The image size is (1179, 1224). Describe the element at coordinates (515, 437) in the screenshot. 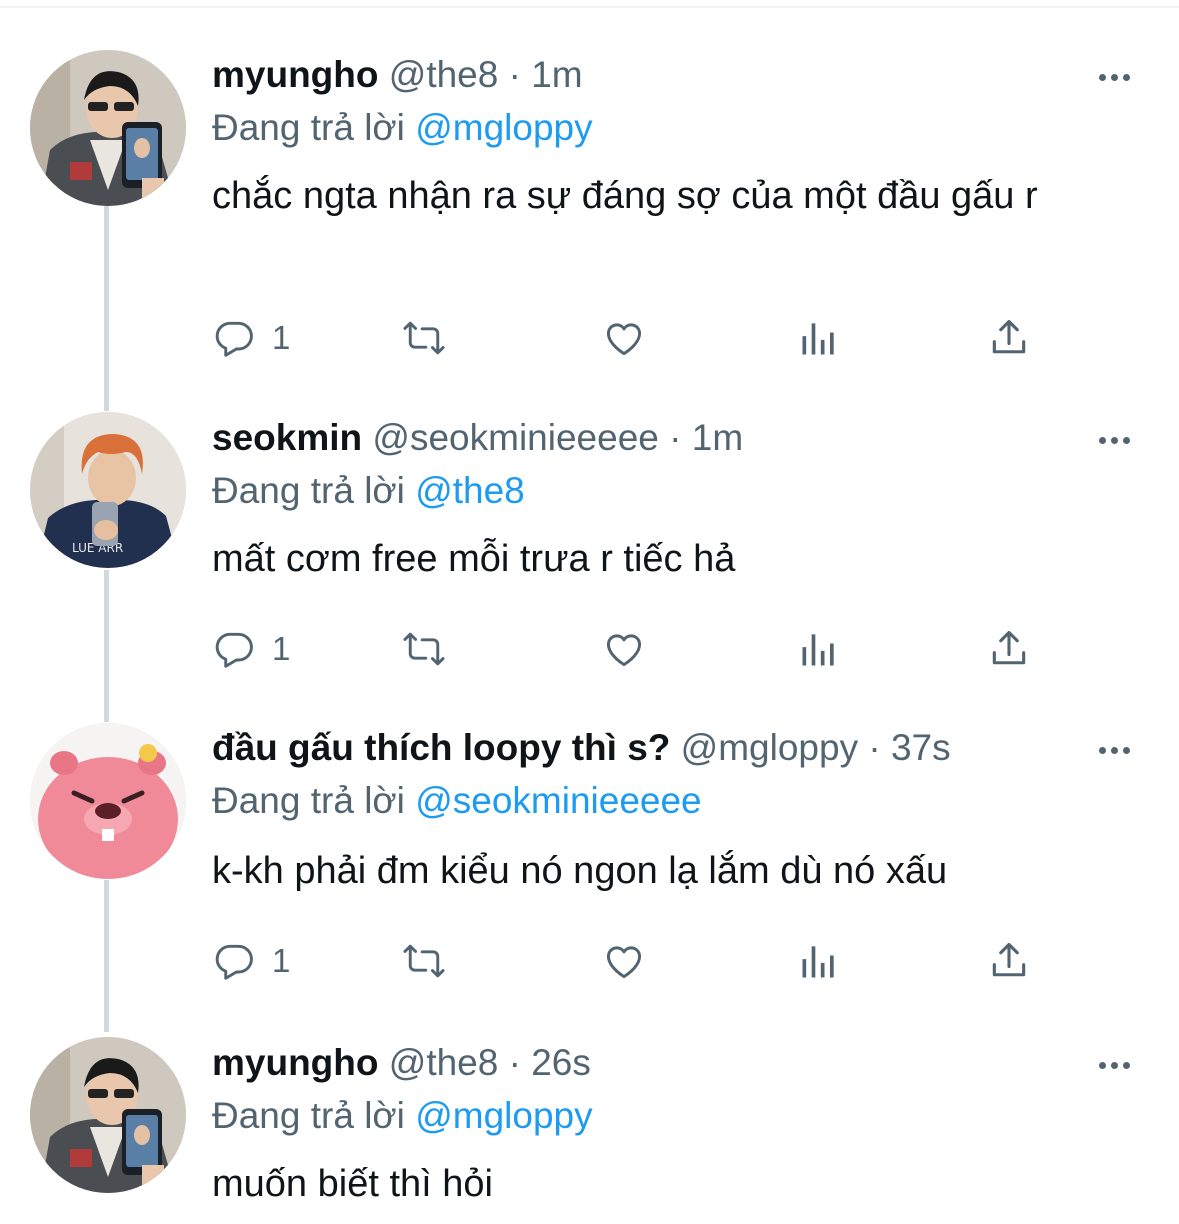

I see `user-handle: @seokminieeeee` at that location.